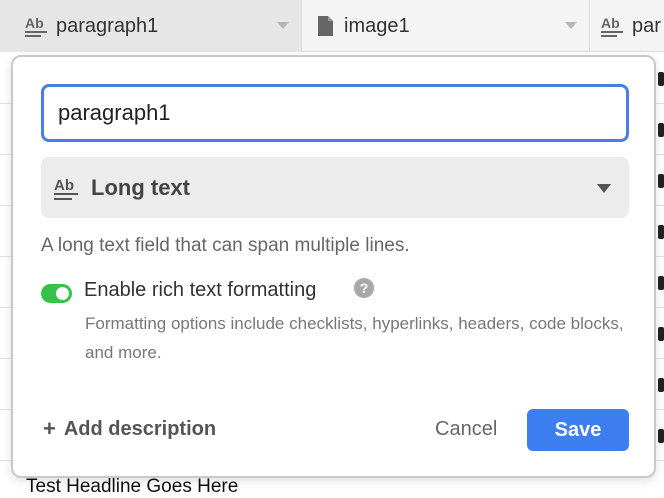  Describe the element at coordinates (140, 428) in the screenshot. I see `add-description-label: Add description` at that location.